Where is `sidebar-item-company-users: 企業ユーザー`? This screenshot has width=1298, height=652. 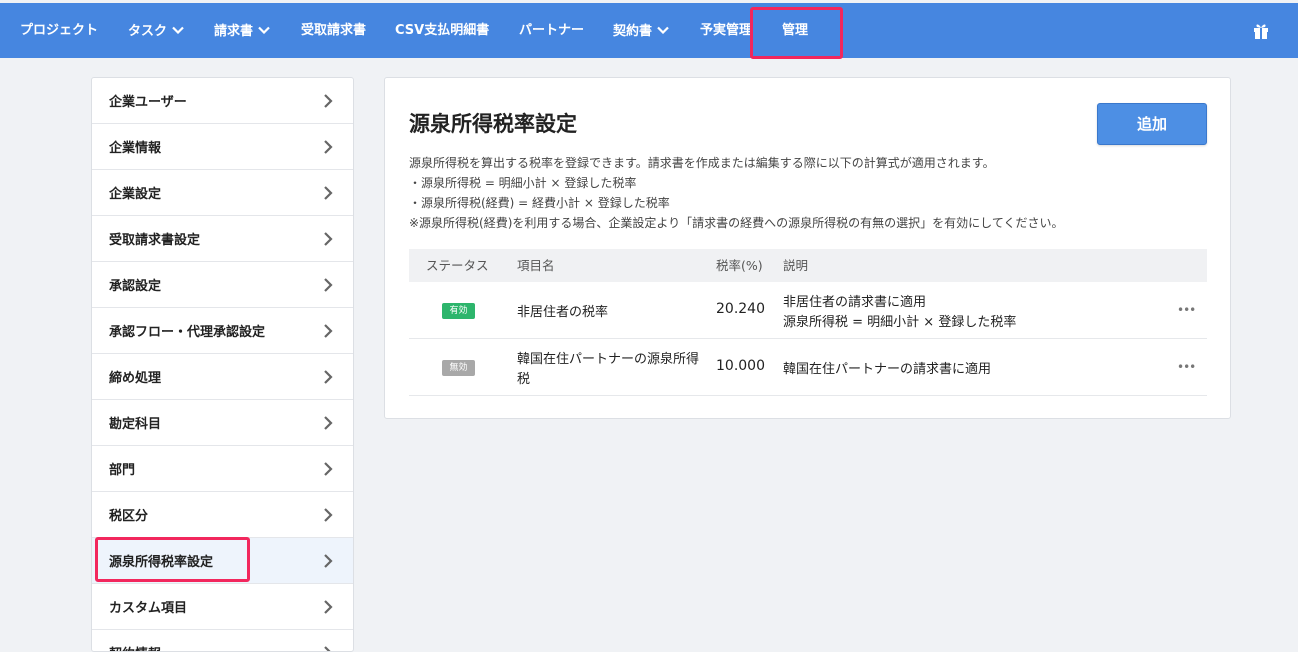
sidebar-item-company-users: 企業ユーザー is located at coordinates (222, 101).